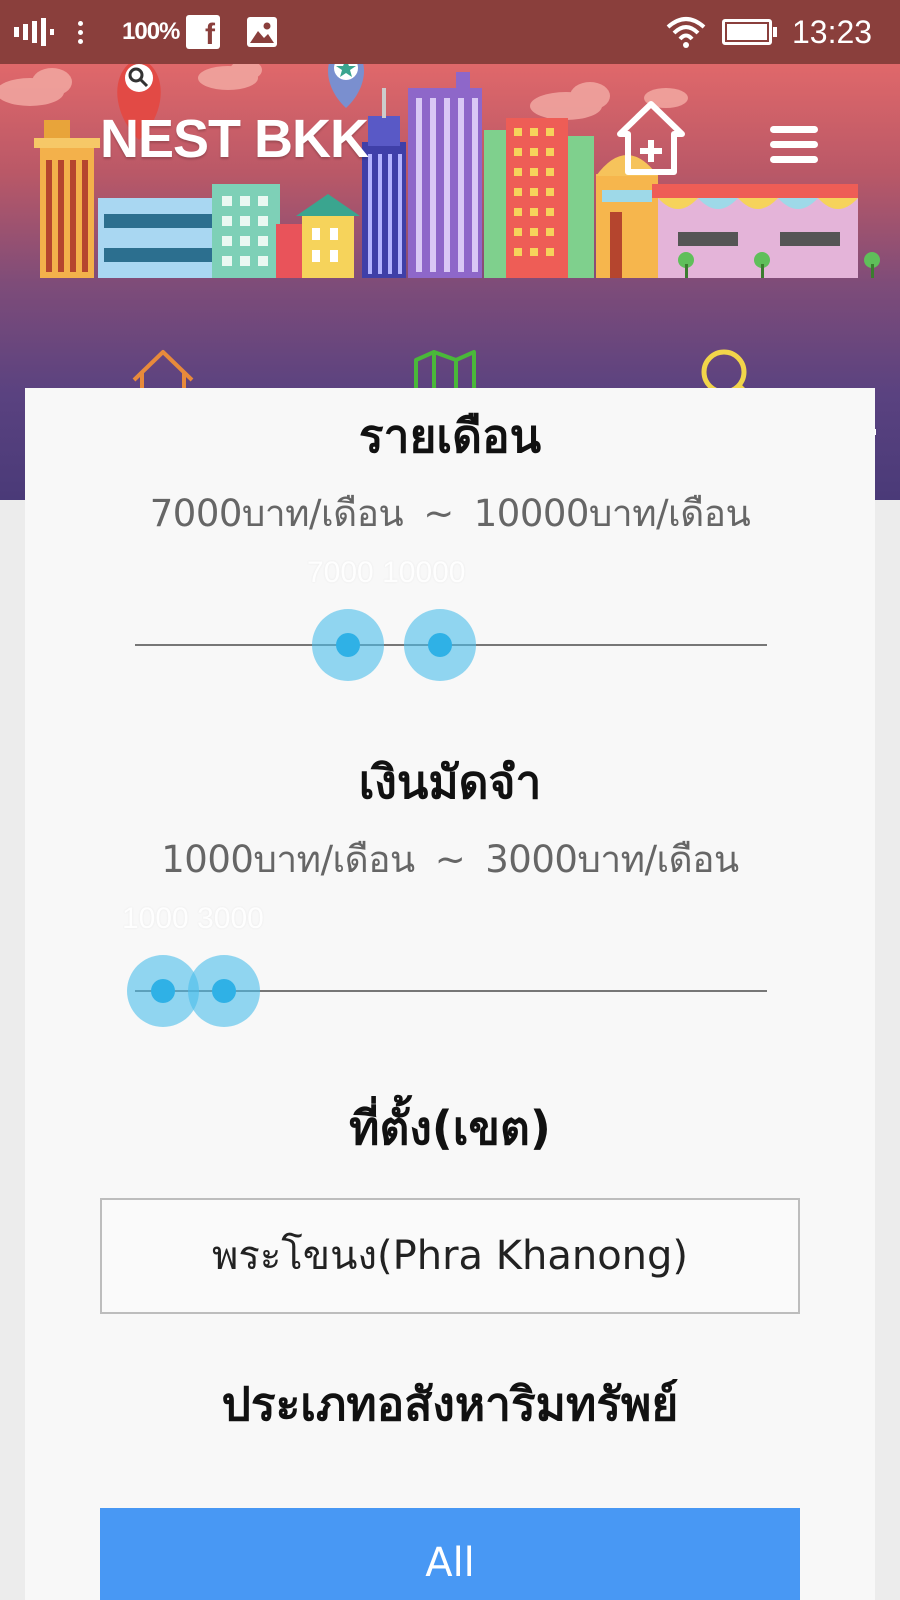 This screenshot has width=900, height=1600. What do you see at coordinates (224, 991) in the screenshot?
I see `deposit-max-thumb` at bounding box center [224, 991].